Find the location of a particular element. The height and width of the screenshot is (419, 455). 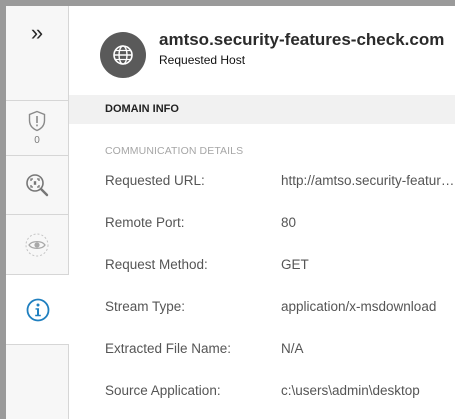

detail-value: application/x-msdownload is located at coordinates (359, 306).